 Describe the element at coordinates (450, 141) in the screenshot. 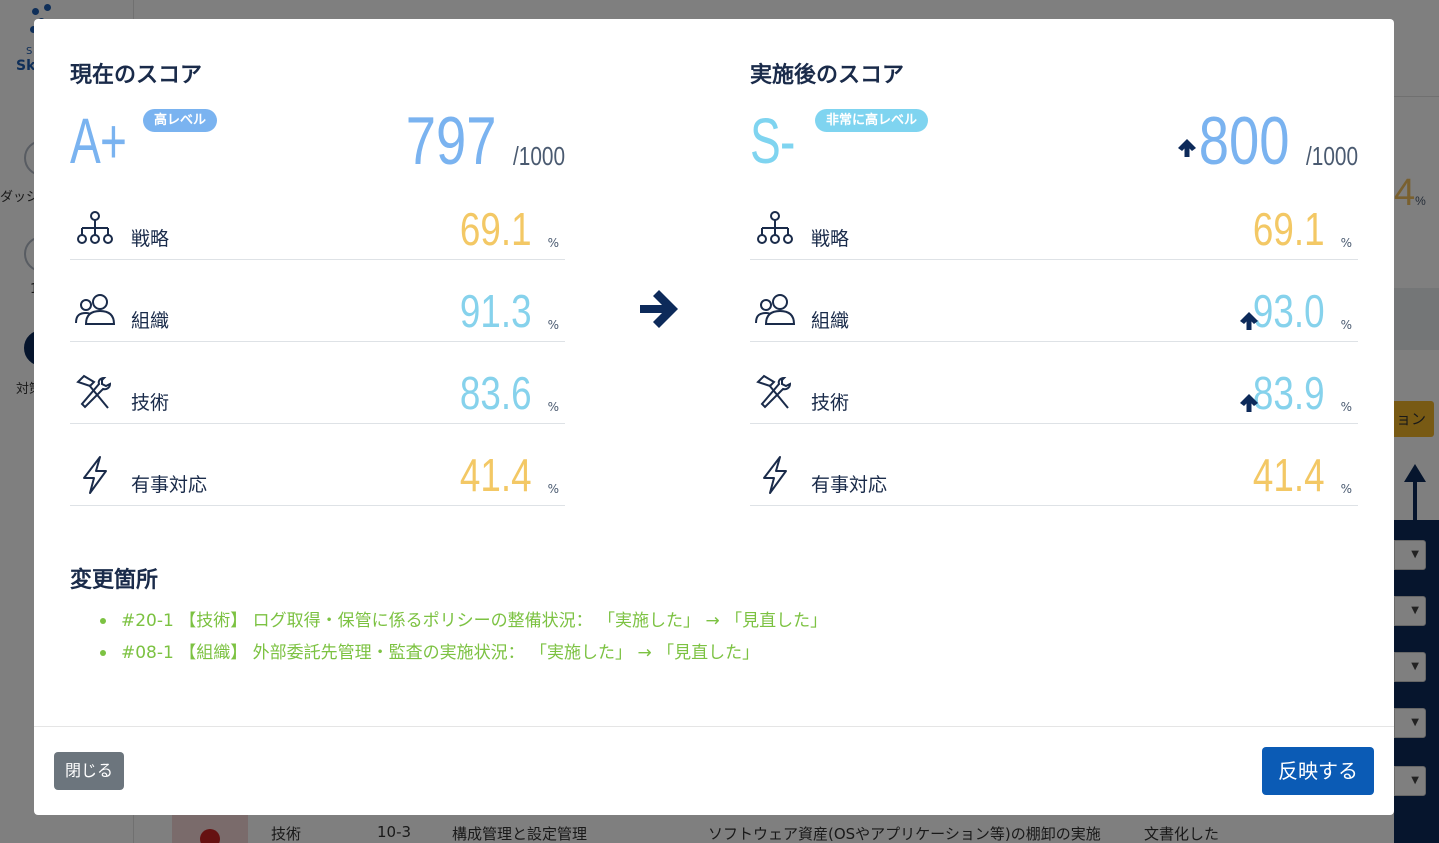

I see `current-score-value: 797` at that location.